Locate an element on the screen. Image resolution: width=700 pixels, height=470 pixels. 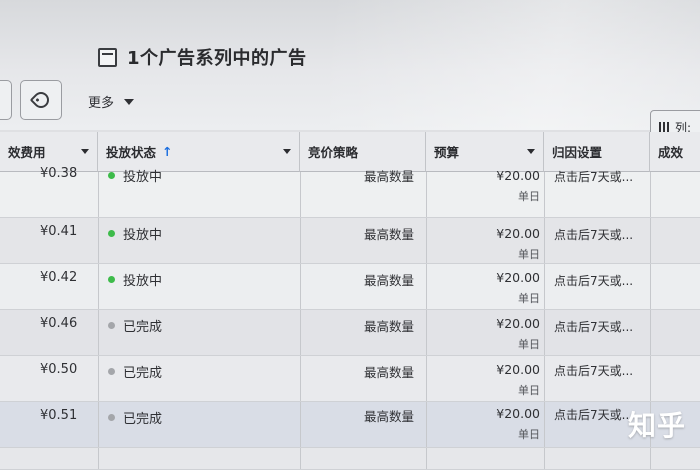
cost-per-result: ¥0.50 is located at coordinates (59, 369).